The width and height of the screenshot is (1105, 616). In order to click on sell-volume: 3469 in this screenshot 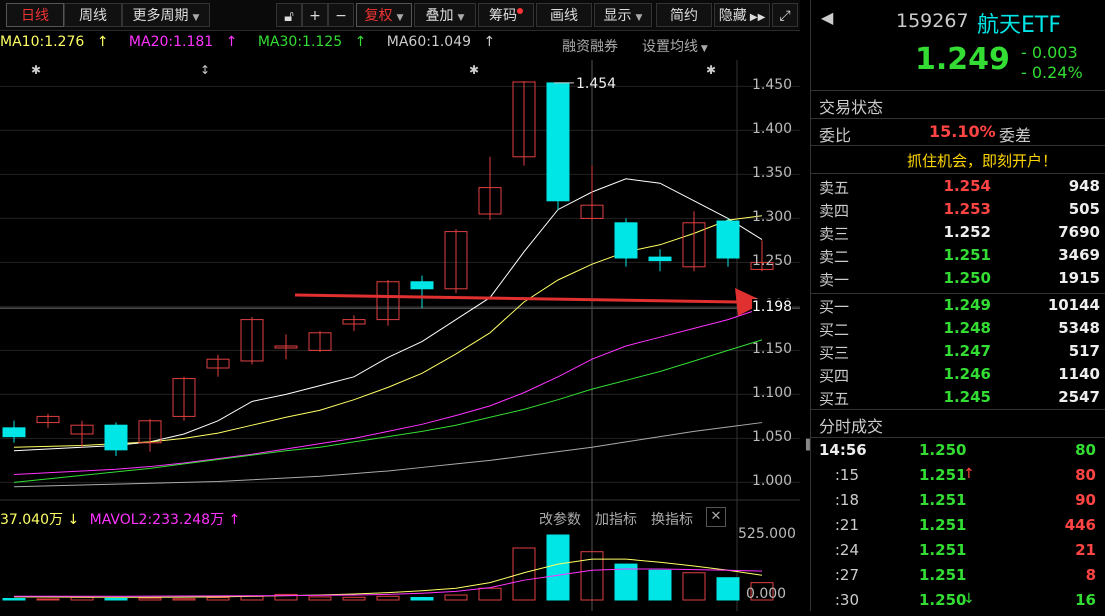, I will do `click(1079, 255)`.